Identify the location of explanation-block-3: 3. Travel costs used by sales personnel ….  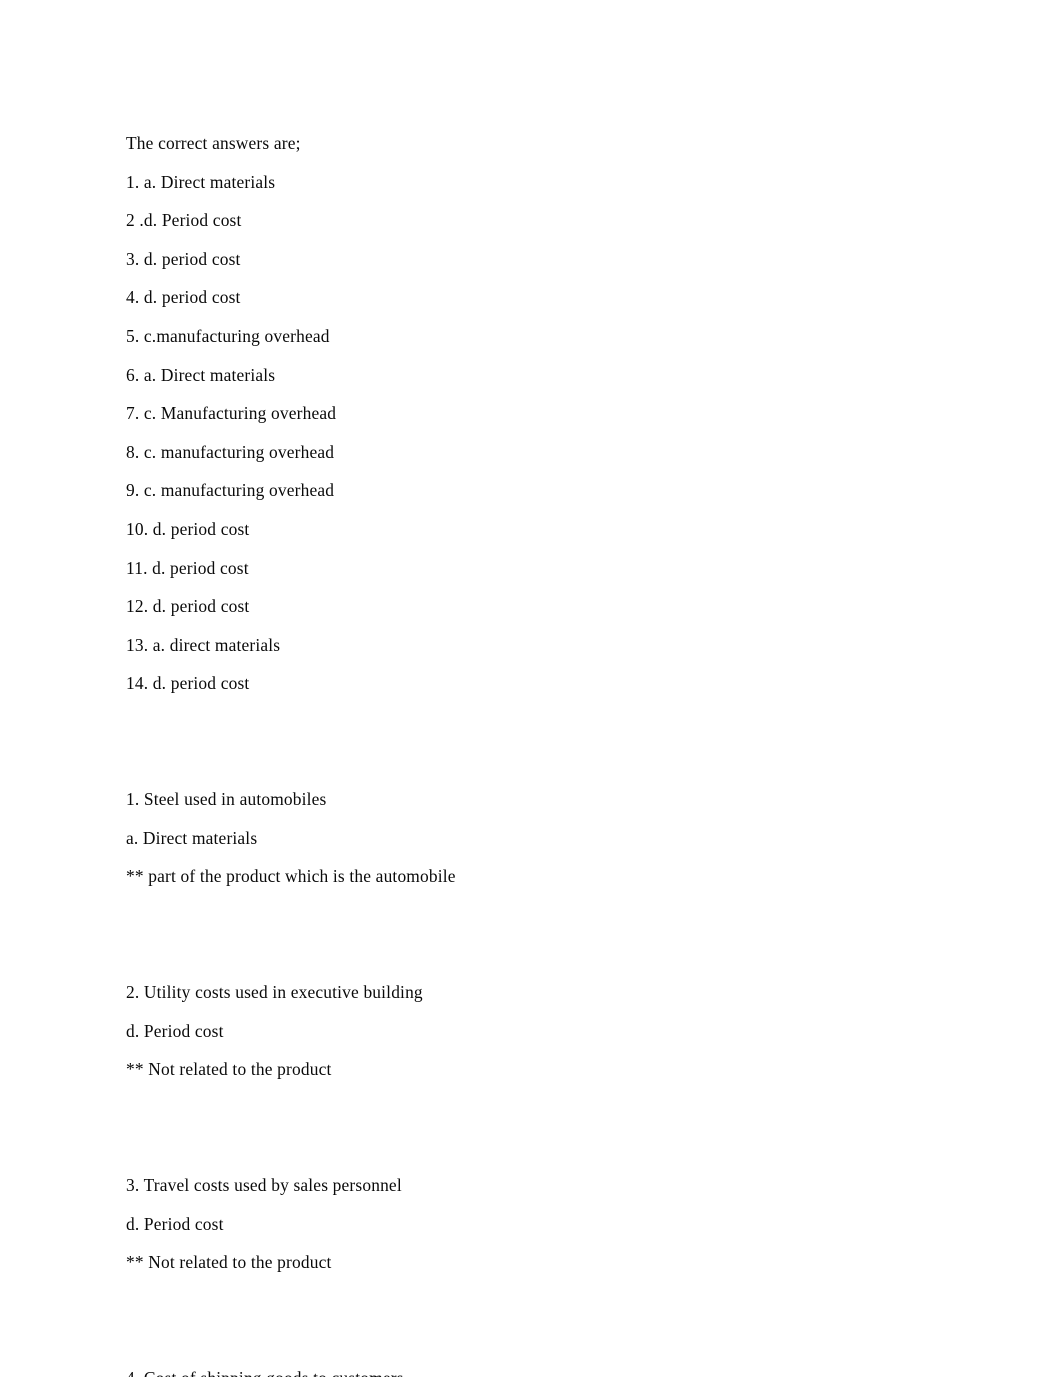
(536, 1224).